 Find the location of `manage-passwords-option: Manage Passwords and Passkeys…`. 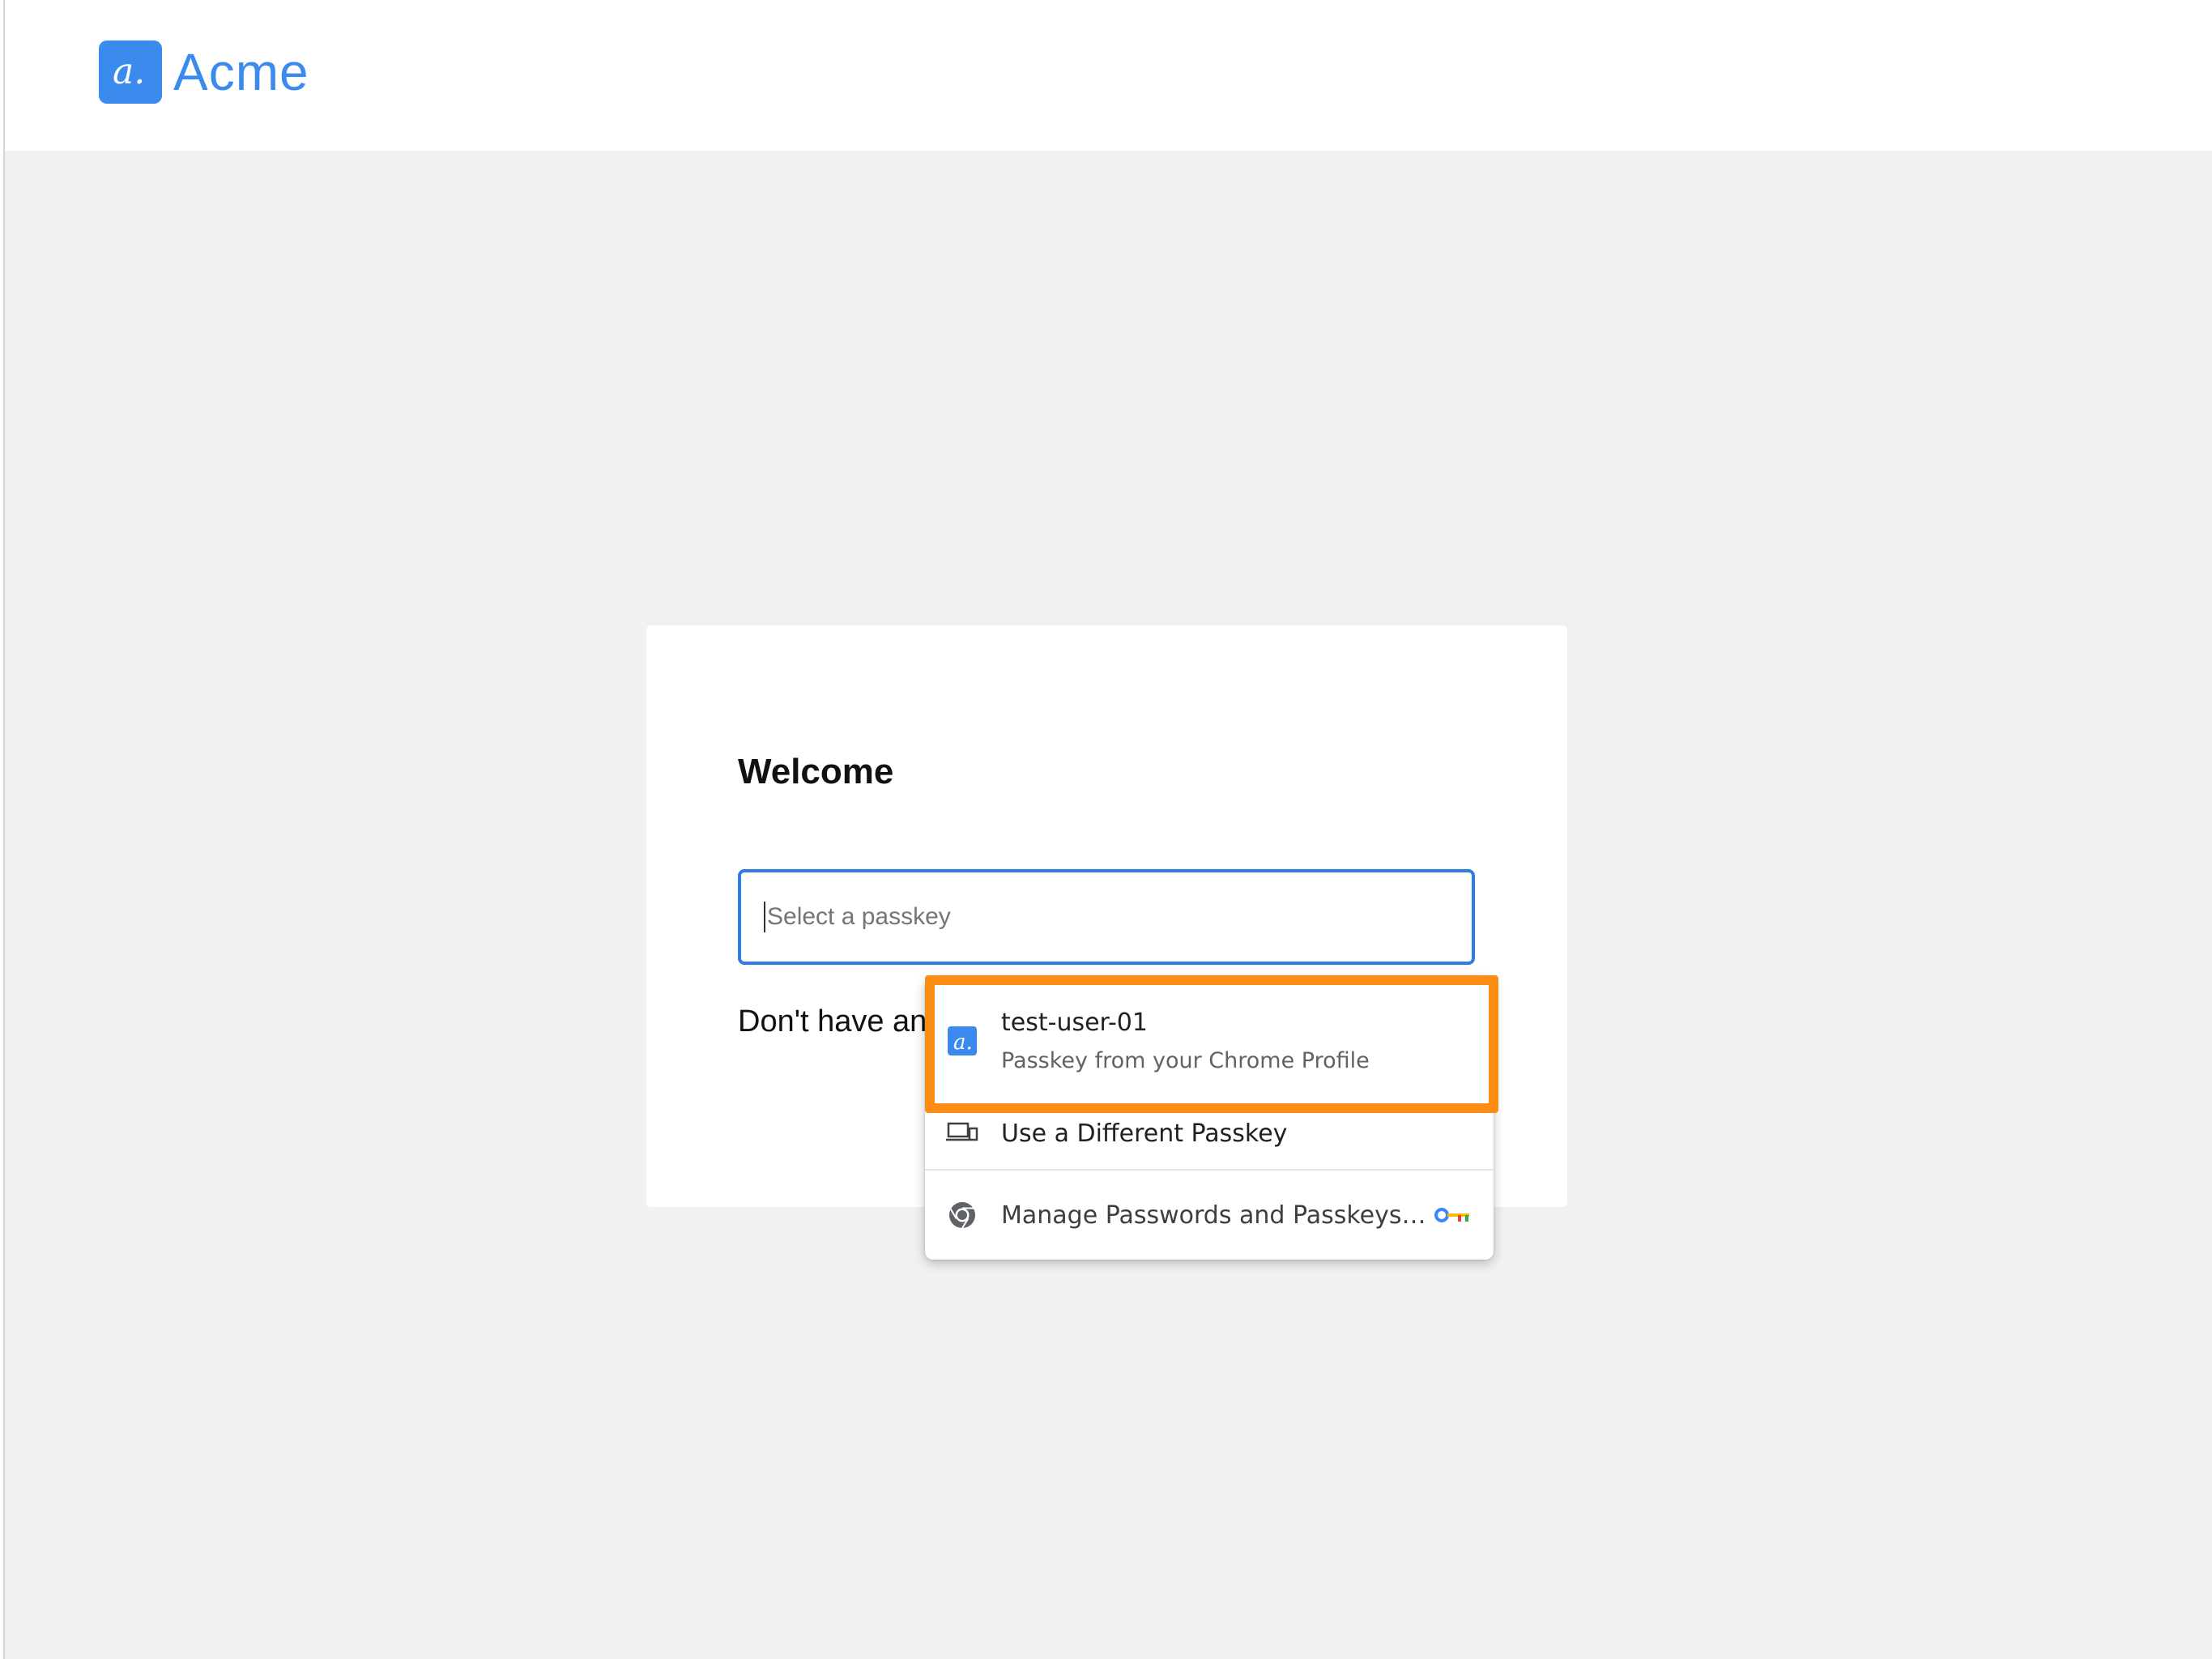

manage-passwords-option: Manage Passwords and Passkeys… is located at coordinates (1209, 1215).